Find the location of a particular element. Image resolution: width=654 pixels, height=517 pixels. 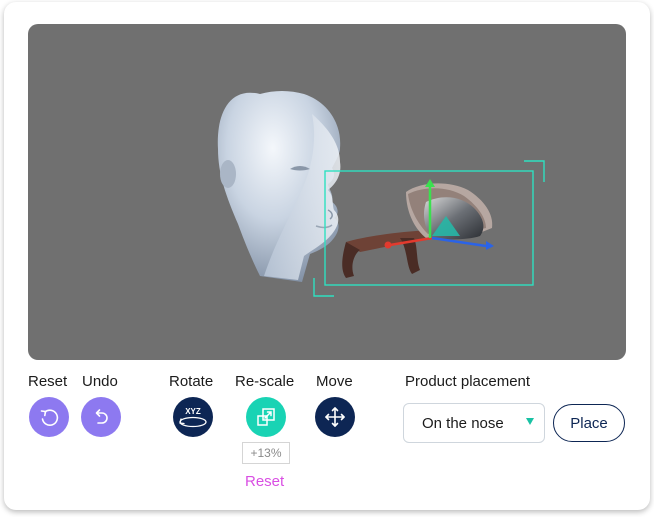

reset-button is located at coordinates (49, 417).